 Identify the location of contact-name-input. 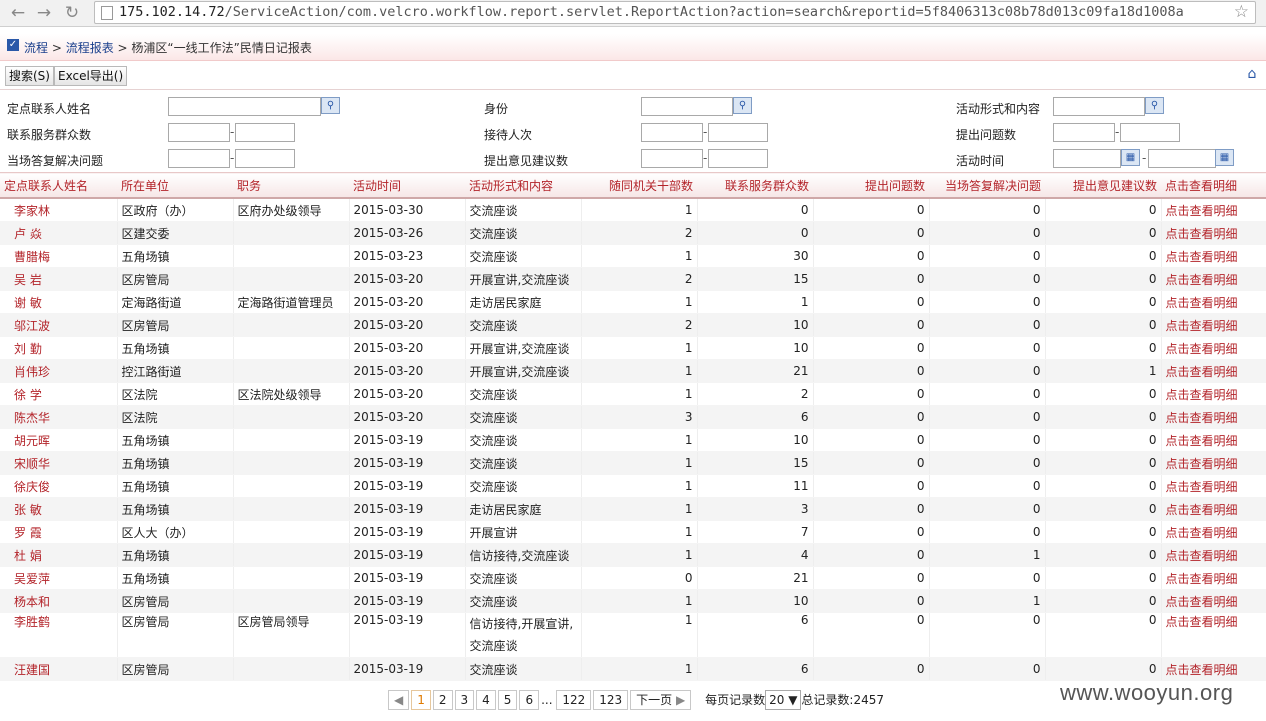
(244, 106).